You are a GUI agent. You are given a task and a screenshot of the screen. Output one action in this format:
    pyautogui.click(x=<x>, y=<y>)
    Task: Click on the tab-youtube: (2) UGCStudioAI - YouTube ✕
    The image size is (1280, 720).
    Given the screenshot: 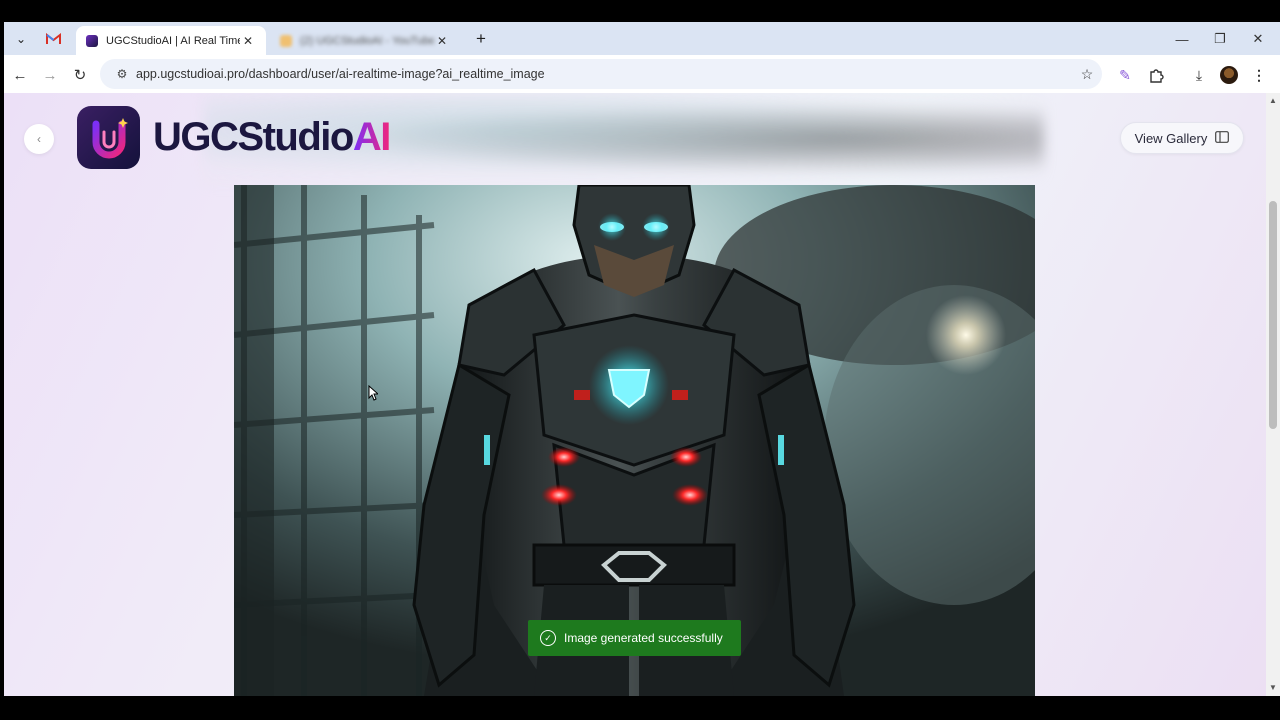 What is the action you would take?
    pyautogui.click(x=365, y=41)
    